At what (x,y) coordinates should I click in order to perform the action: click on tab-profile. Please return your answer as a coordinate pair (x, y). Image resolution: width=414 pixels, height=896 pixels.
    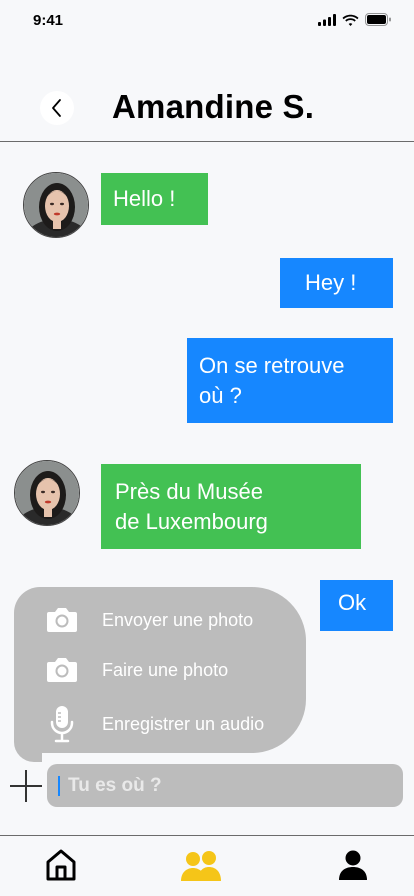
    Looking at the image, I should click on (353, 865).